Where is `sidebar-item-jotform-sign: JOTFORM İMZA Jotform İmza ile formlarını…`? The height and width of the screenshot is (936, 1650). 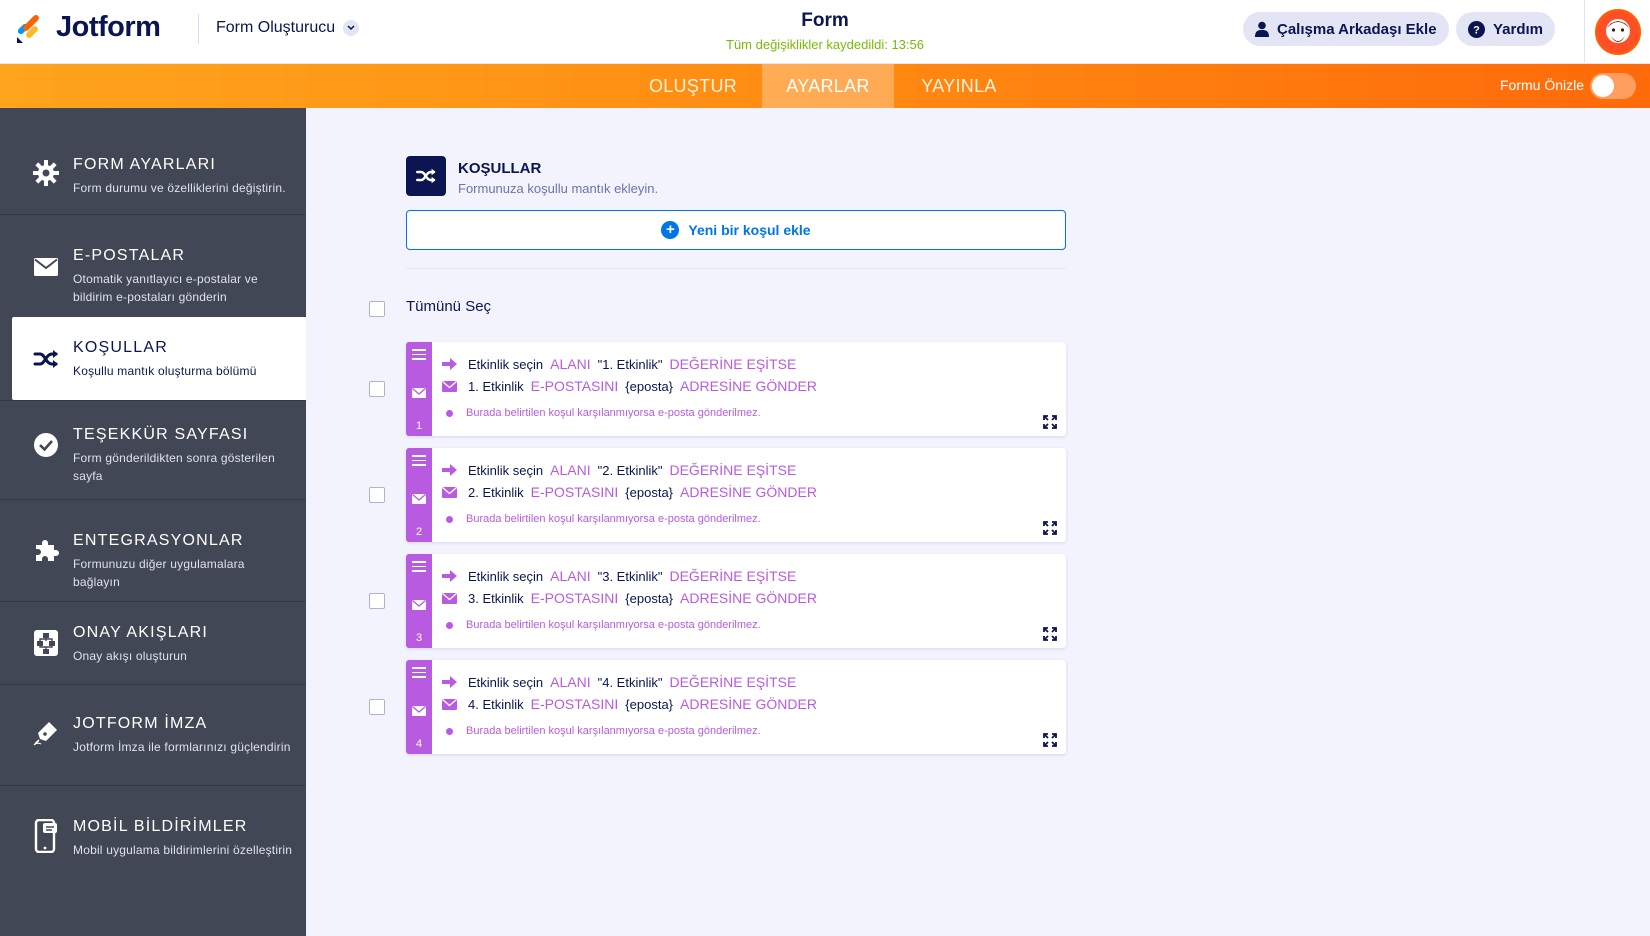 sidebar-item-jotform-sign: JOTFORM İMZA Jotform İmza ile formlarını… is located at coordinates (153, 735).